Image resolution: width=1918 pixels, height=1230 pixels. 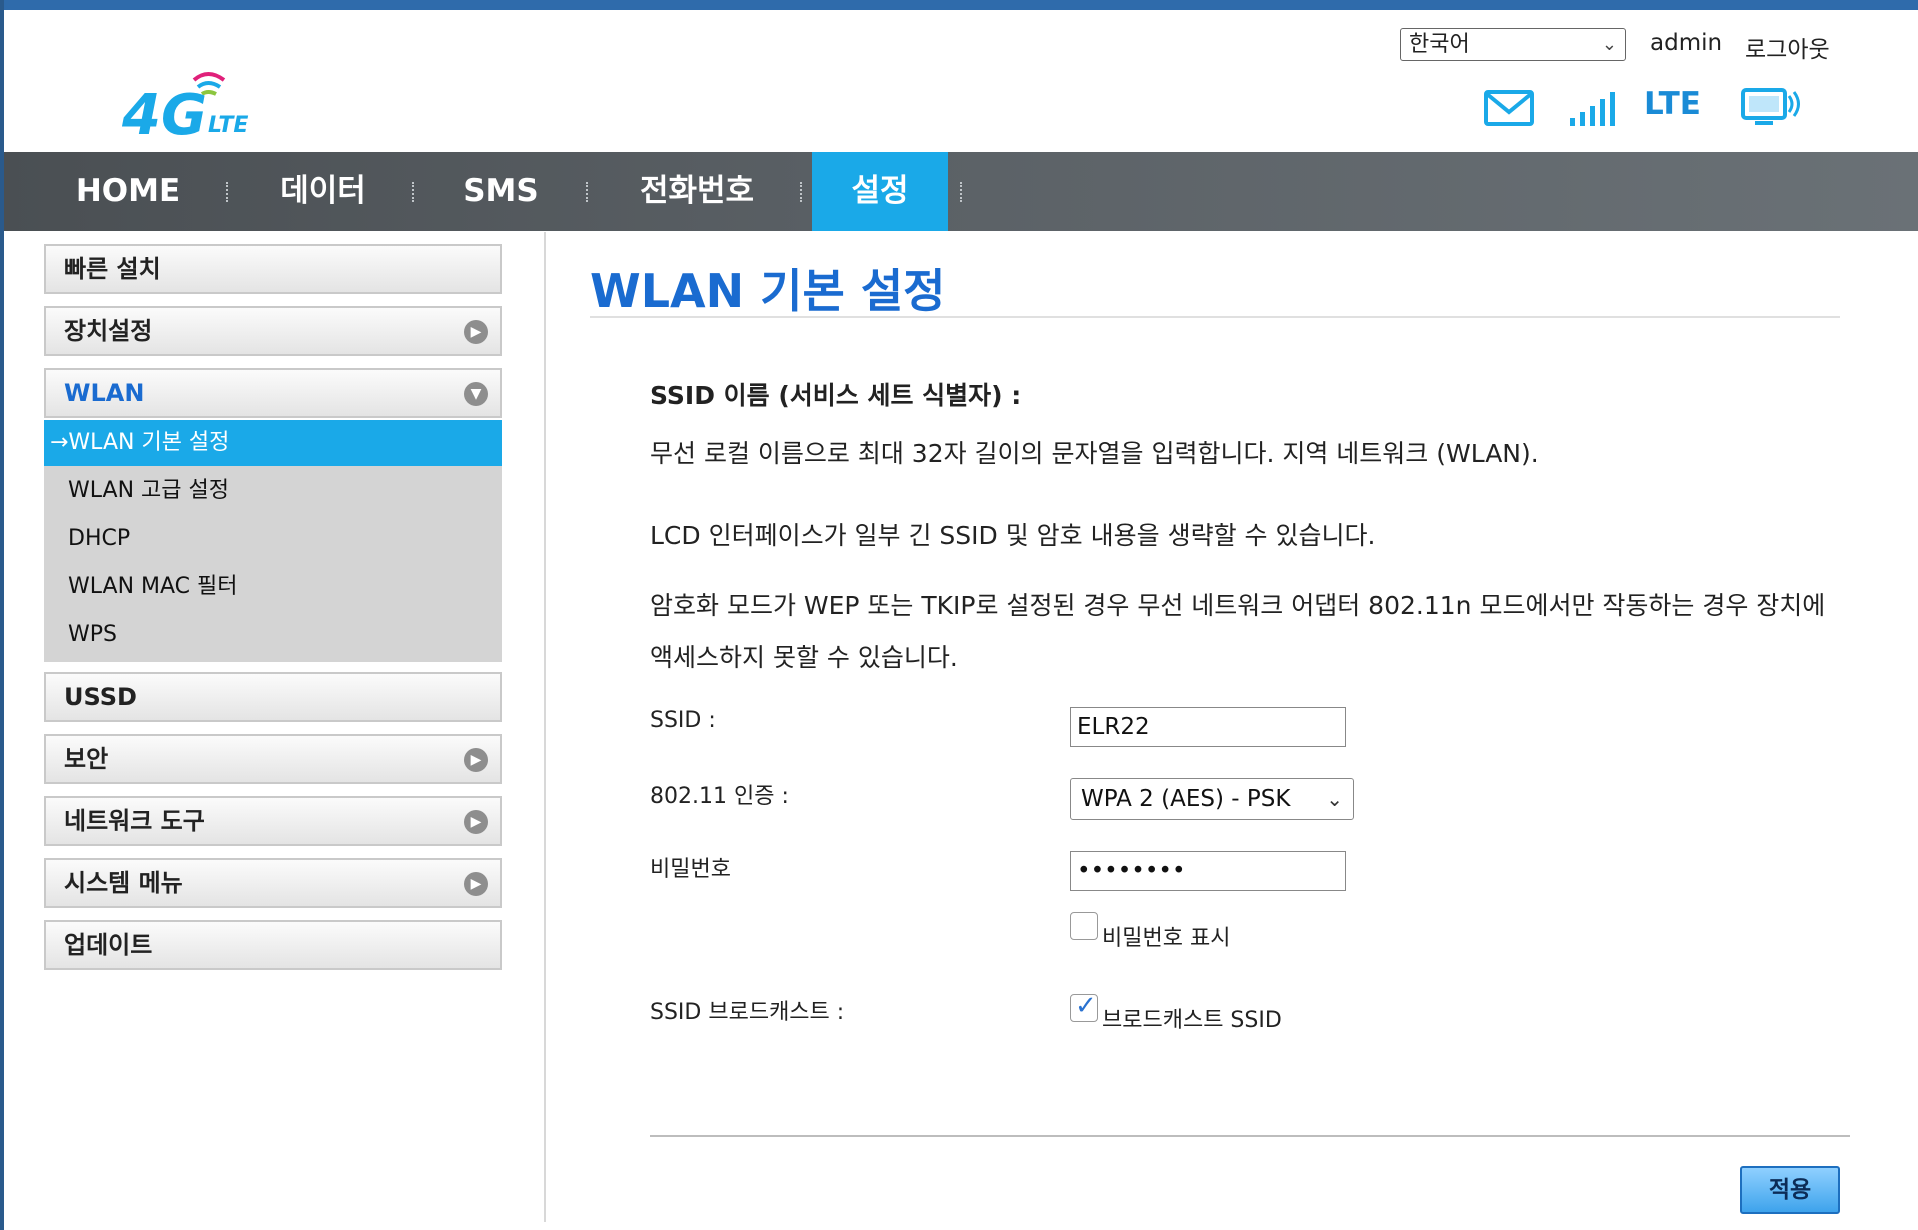 I want to click on ssid-input: ELR22, so click(x=1208, y=727).